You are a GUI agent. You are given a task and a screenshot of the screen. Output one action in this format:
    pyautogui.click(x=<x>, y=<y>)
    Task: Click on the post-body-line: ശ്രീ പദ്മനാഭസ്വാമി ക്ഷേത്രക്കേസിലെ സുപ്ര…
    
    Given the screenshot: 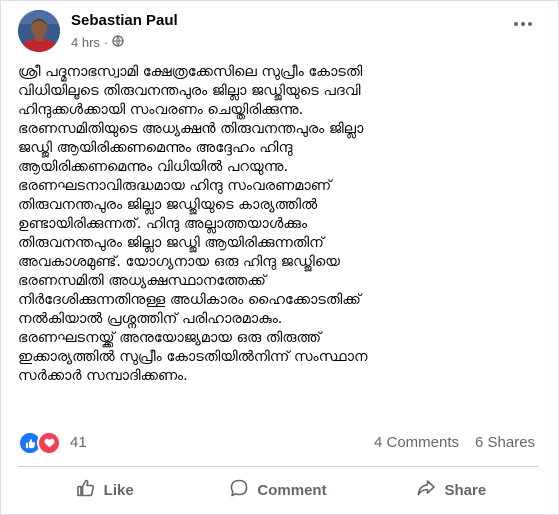 What is the action you would take?
    pyautogui.click(x=190, y=72)
    